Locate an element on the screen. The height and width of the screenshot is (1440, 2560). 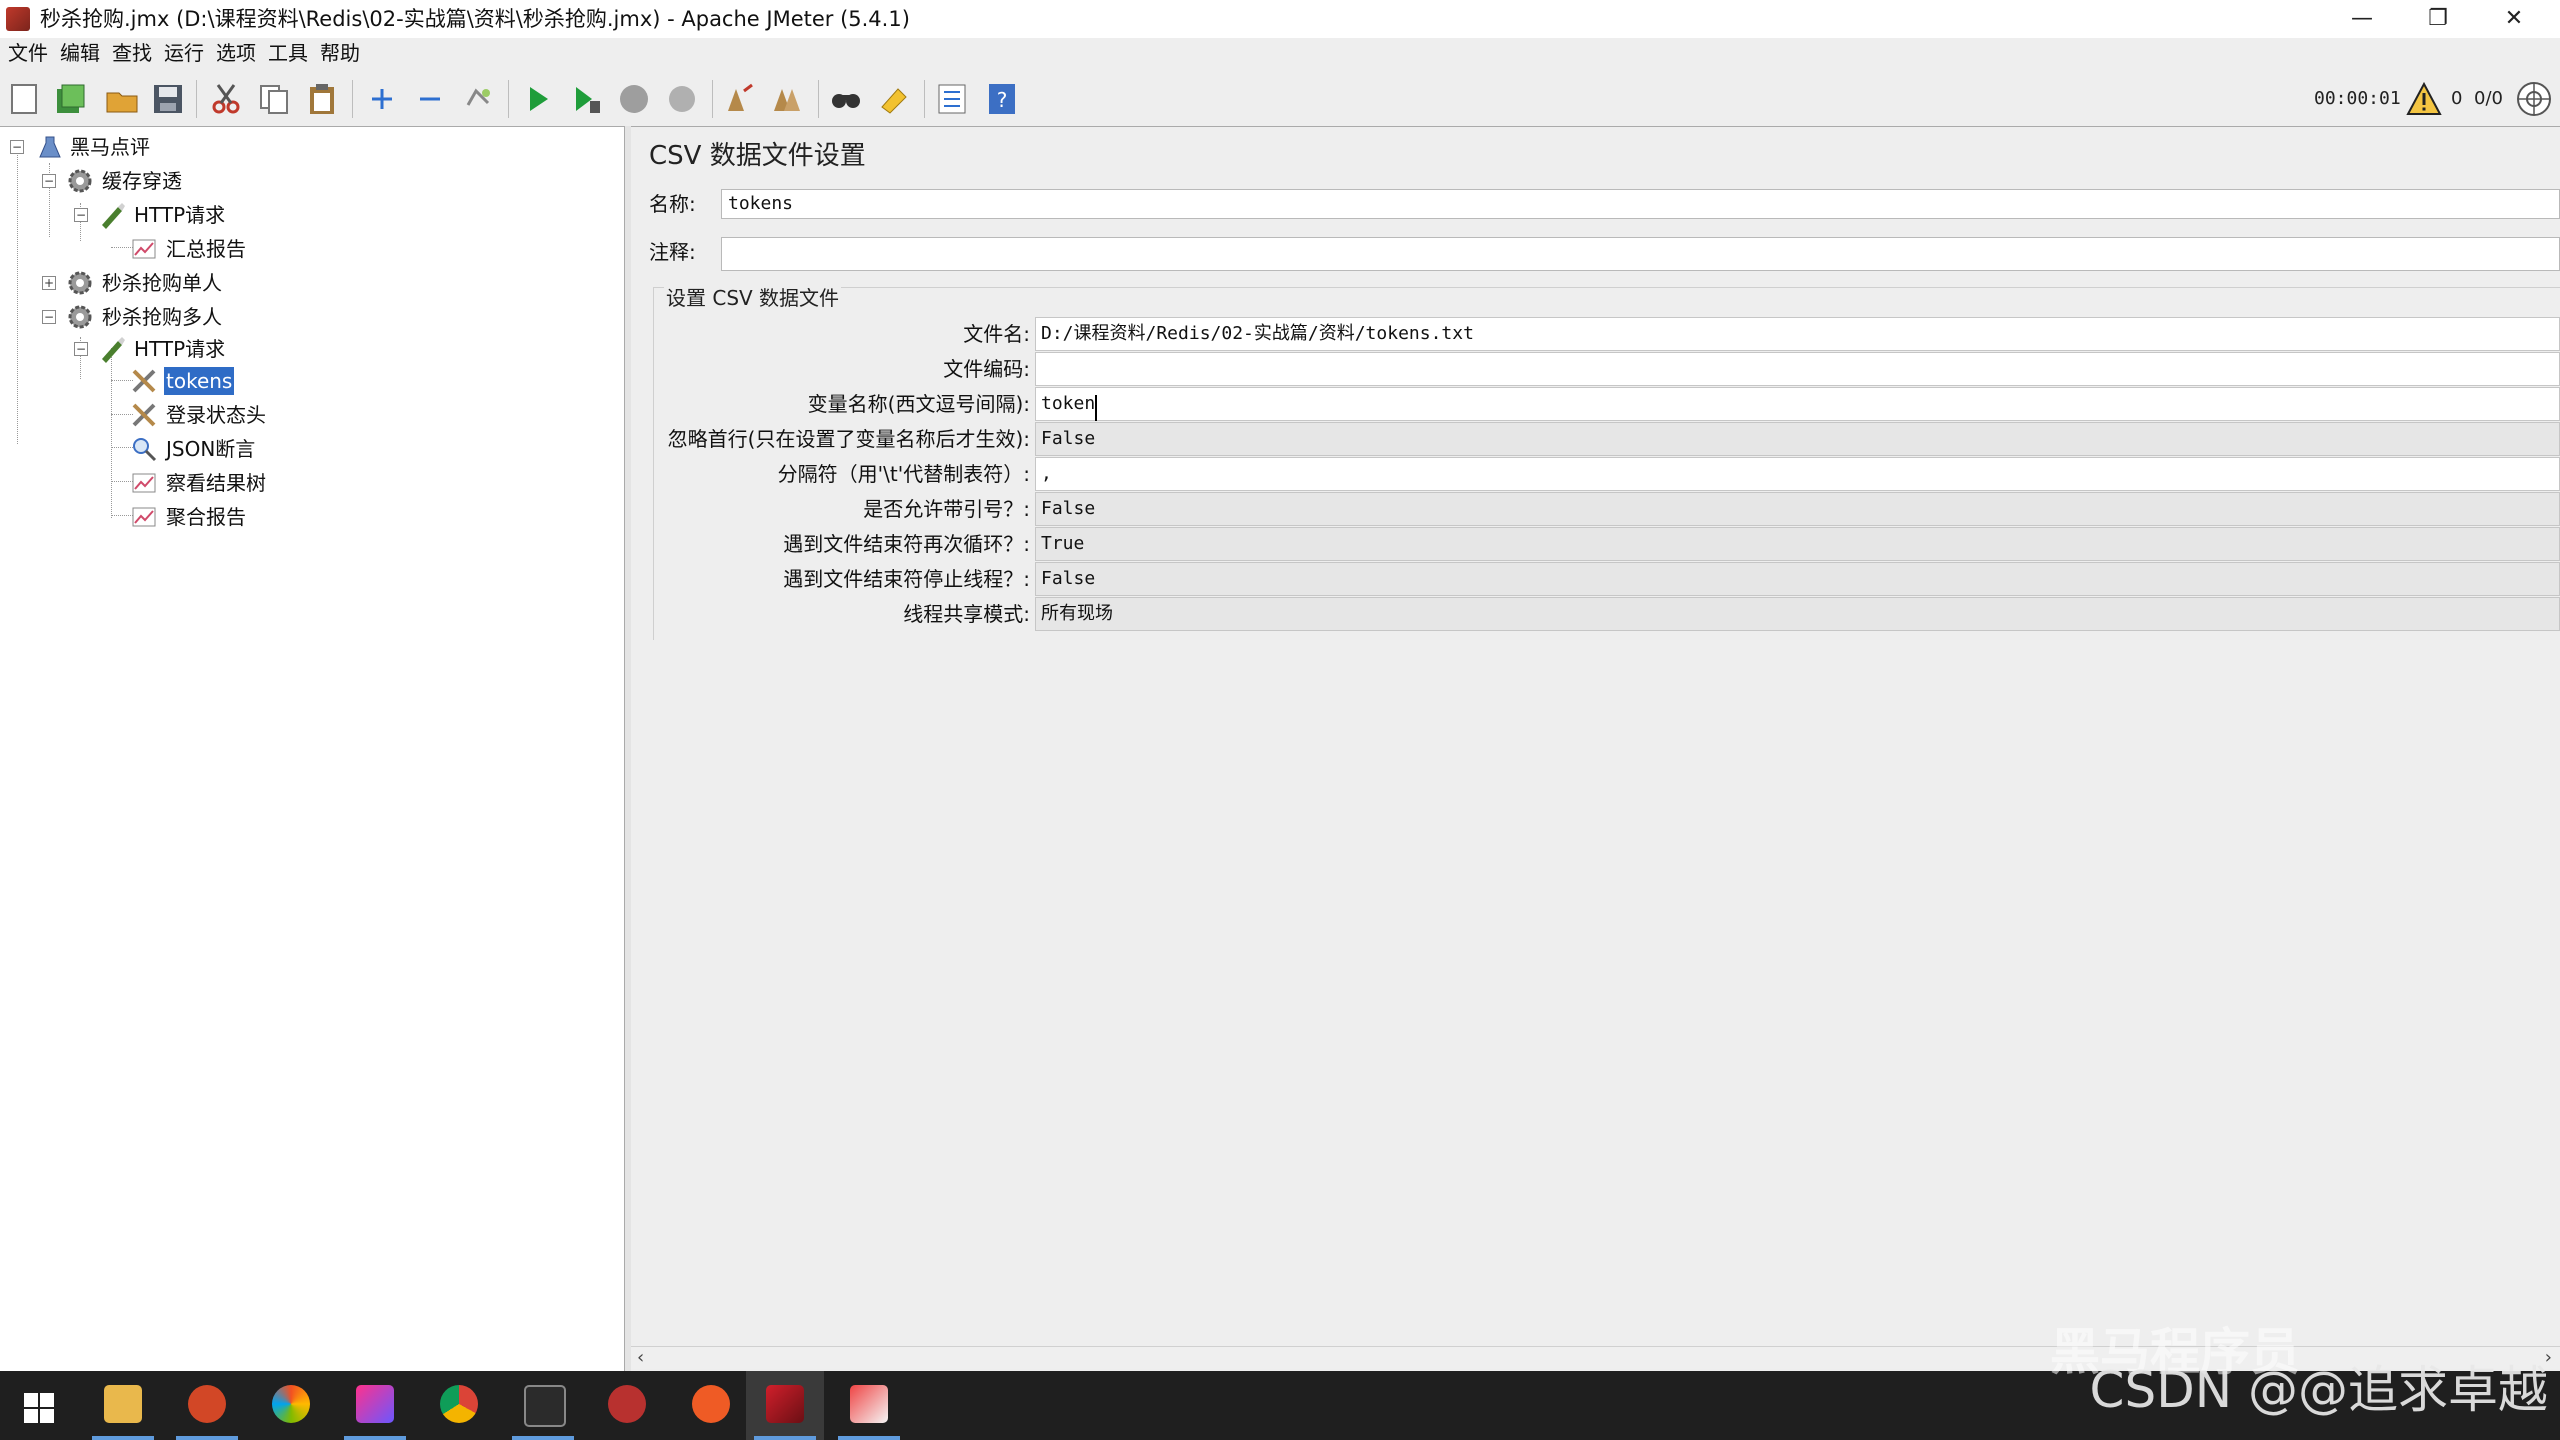
tree-label-json-assertion: JSON断言 is located at coordinates (211, 449).